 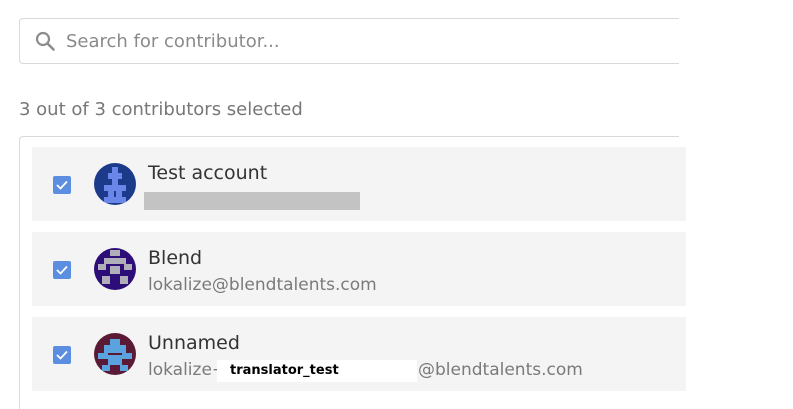 What do you see at coordinates (262, 285) in the screenshot?
I see `contributor-email: lokalize@blendtalents.com` at bounding box center [262, 285].